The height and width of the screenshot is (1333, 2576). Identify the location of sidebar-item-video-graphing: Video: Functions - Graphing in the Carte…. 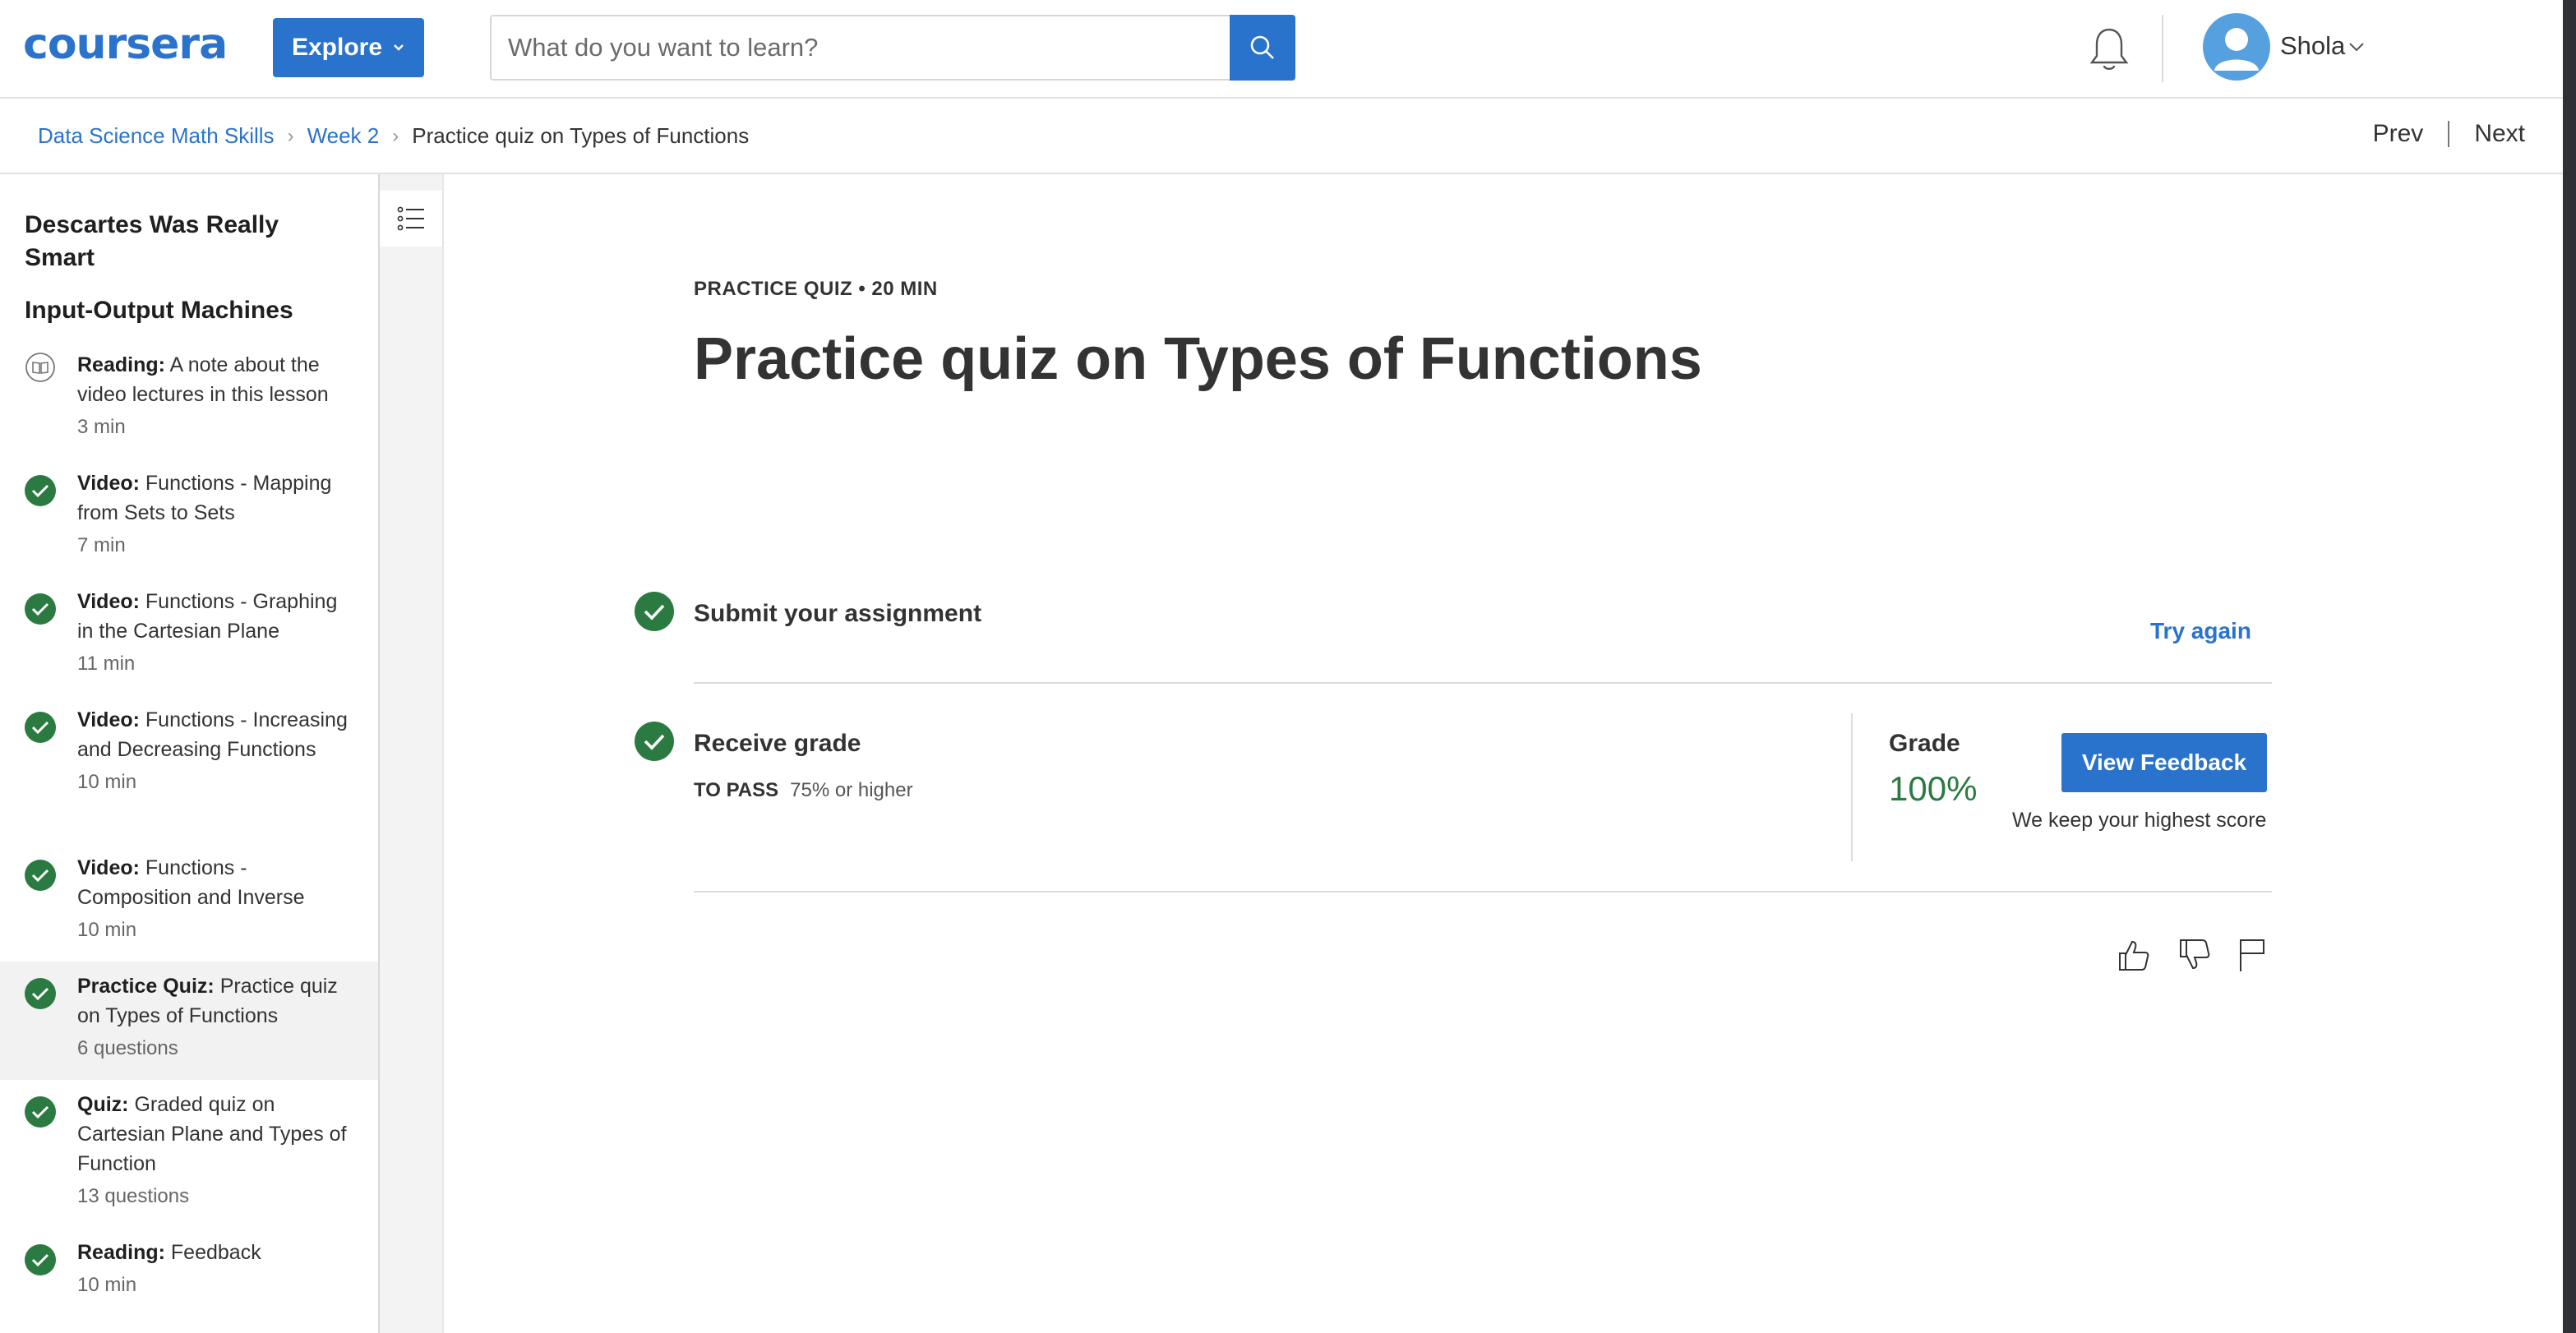
(189, 637).